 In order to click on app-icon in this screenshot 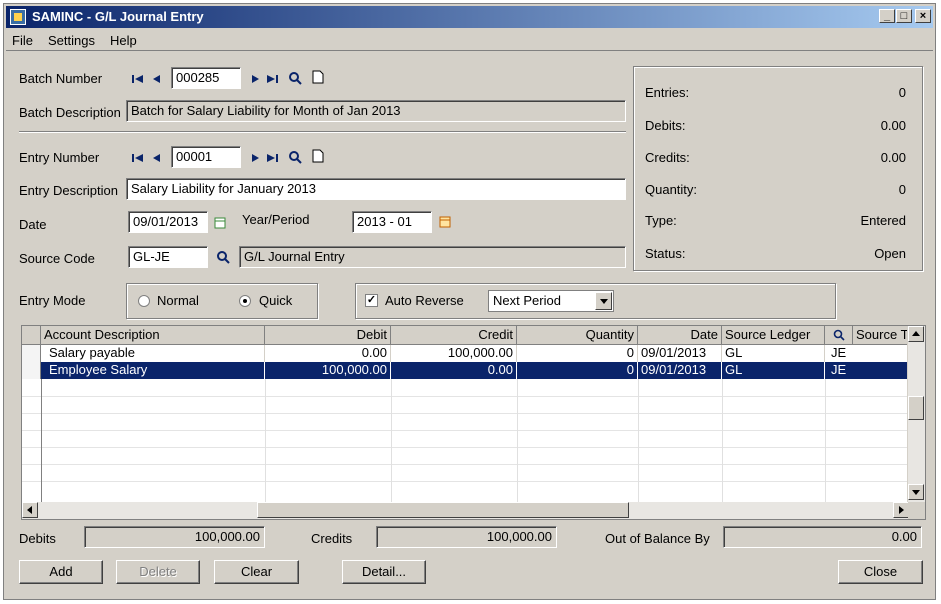, I will do `click(18, 17)`.